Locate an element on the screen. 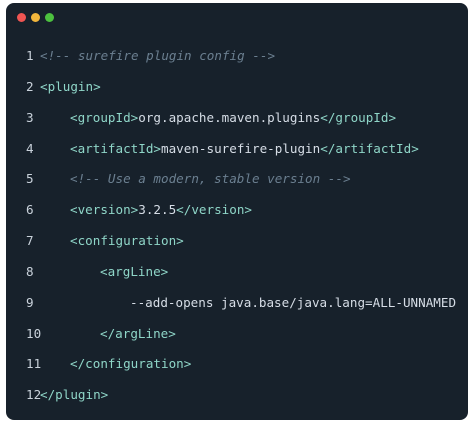  xml-tag: <artifactId> is located at coordinates (115, 148).